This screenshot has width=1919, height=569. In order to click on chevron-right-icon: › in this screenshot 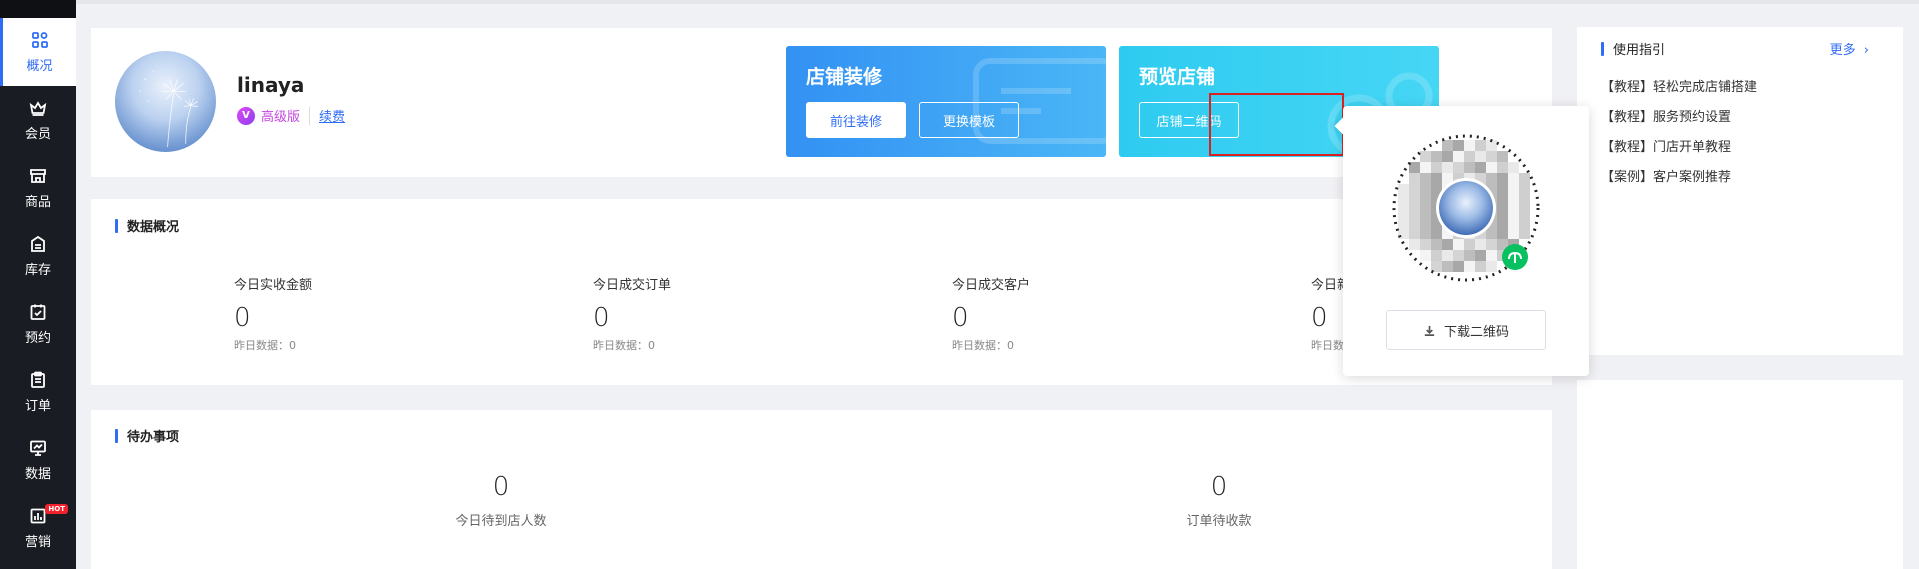, I will do `click(1866, 50)`.